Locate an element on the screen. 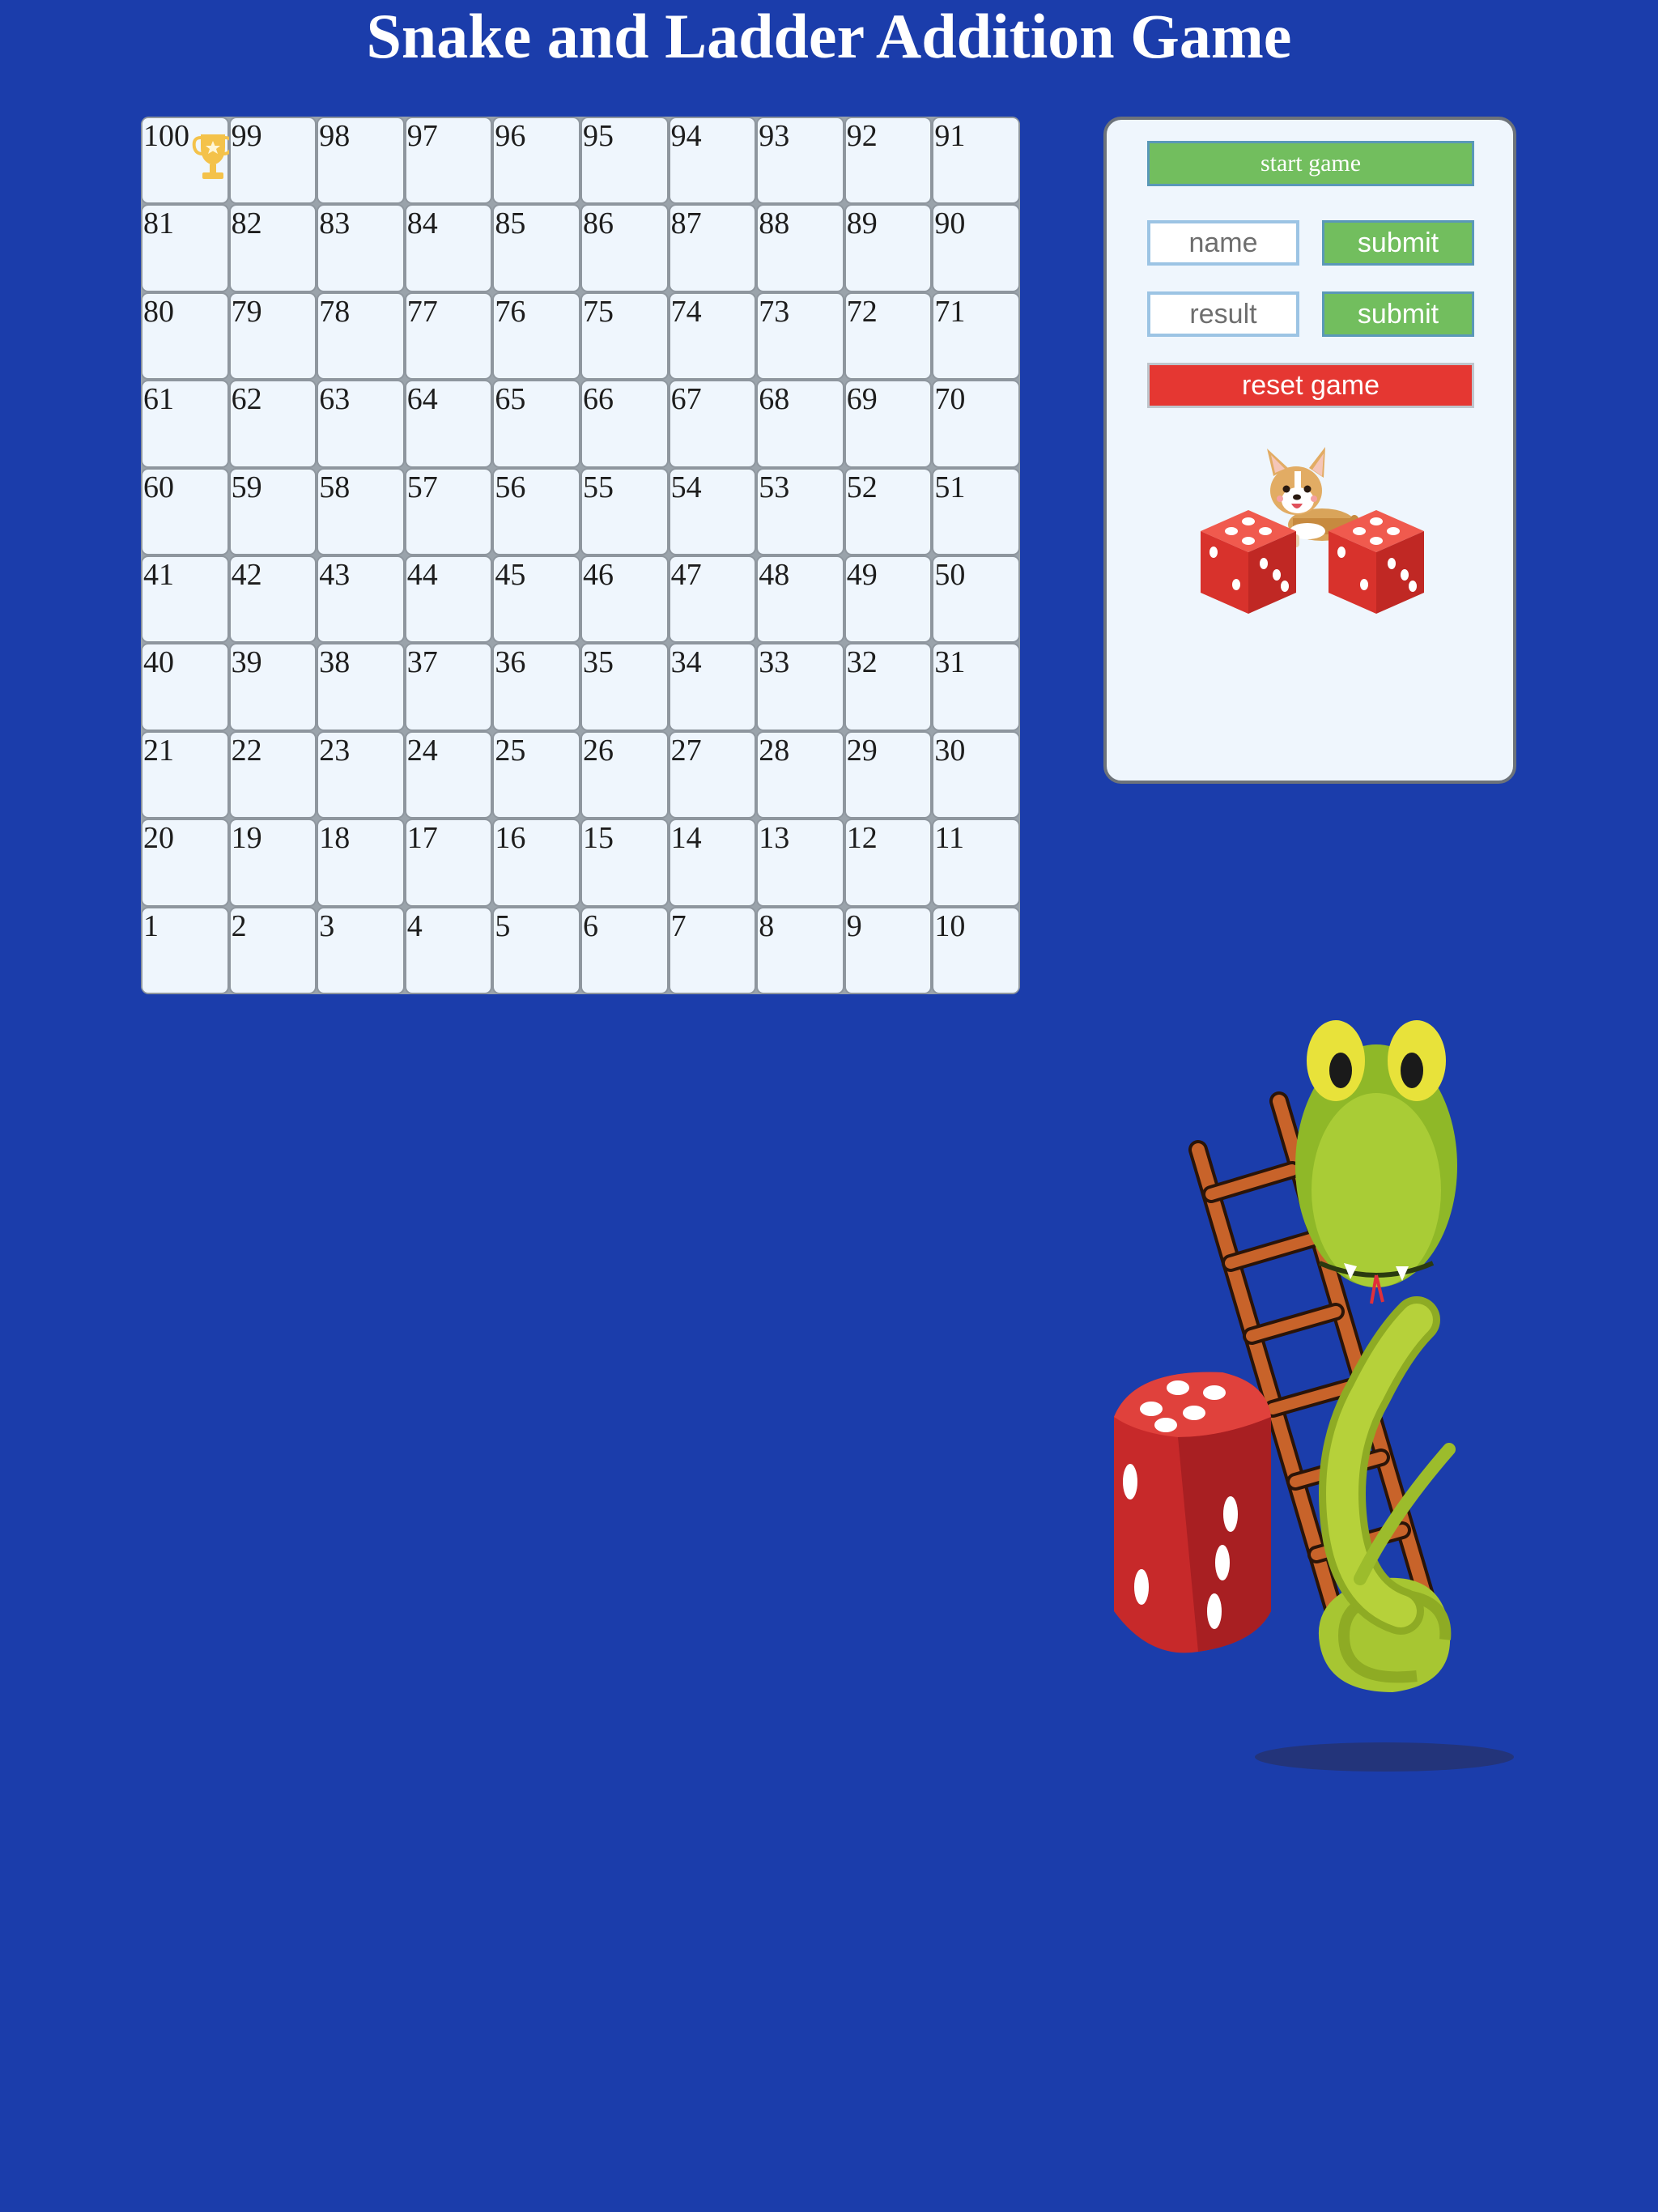  cell-number: 59 is located at coordinates (246, 487).